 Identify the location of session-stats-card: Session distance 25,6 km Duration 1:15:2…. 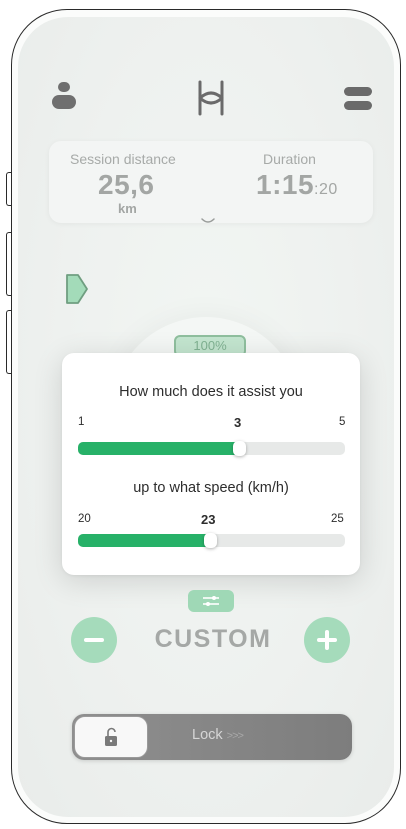
(211, 182).